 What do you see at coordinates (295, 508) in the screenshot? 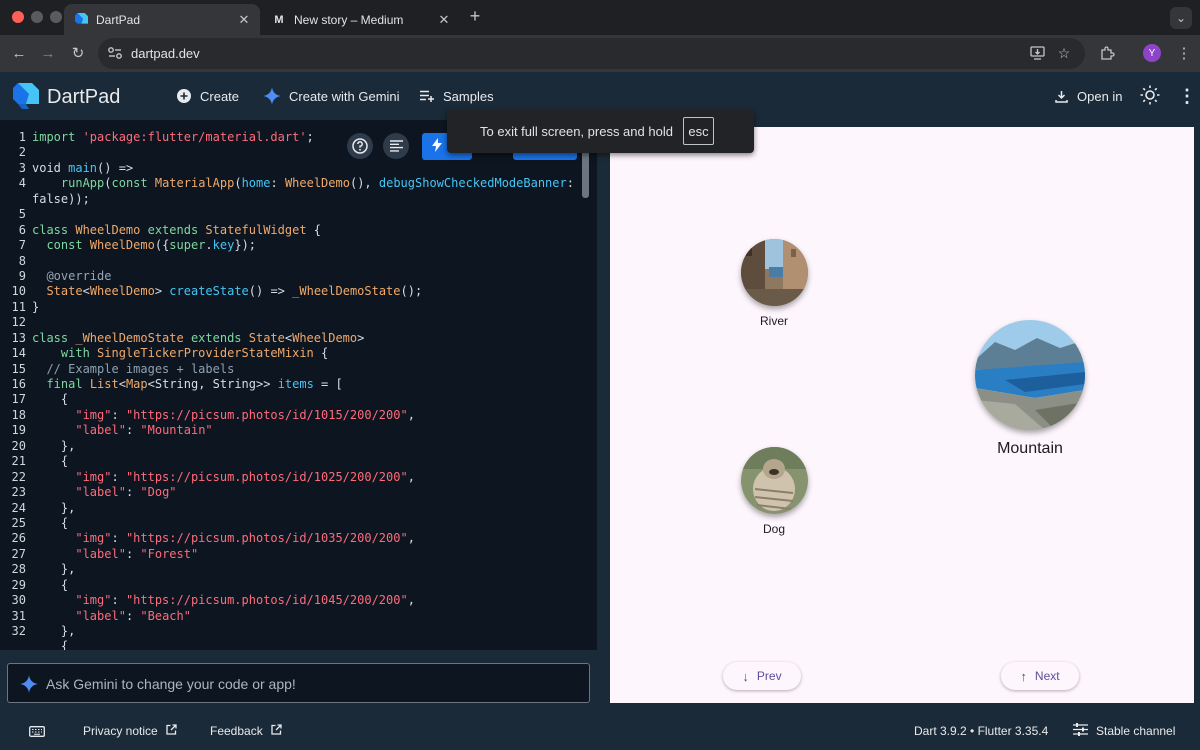
I see `code-line: 24 },` at bounding box center [295, 508].